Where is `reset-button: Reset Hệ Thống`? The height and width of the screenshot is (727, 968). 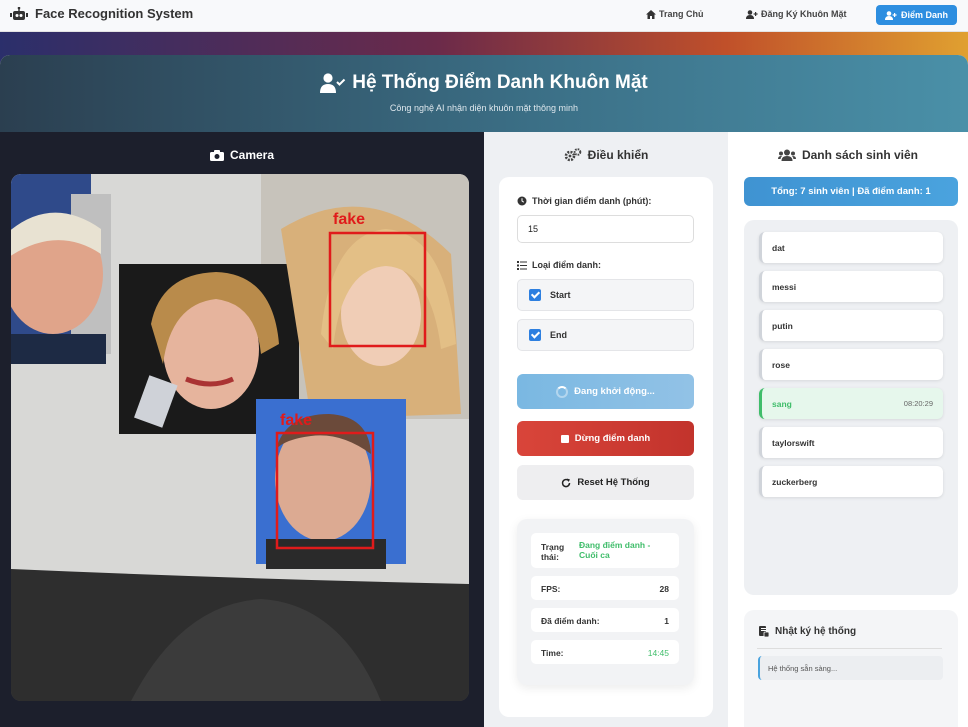 reset-button: Reset Hệ Thống is located at coordinates (605, 482).